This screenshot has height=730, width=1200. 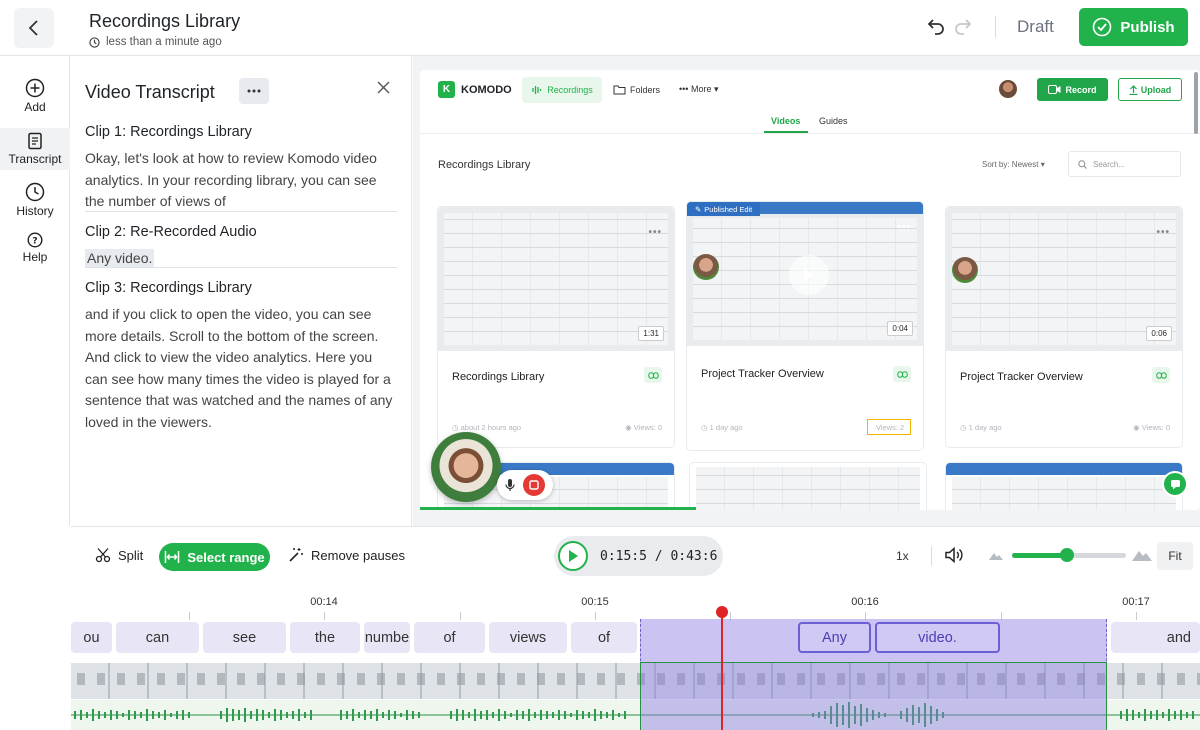 What do you see at coordinates (570, 90) in the screenshot?
I see `nav-label: Recordings` at bounding box center [570, 90].